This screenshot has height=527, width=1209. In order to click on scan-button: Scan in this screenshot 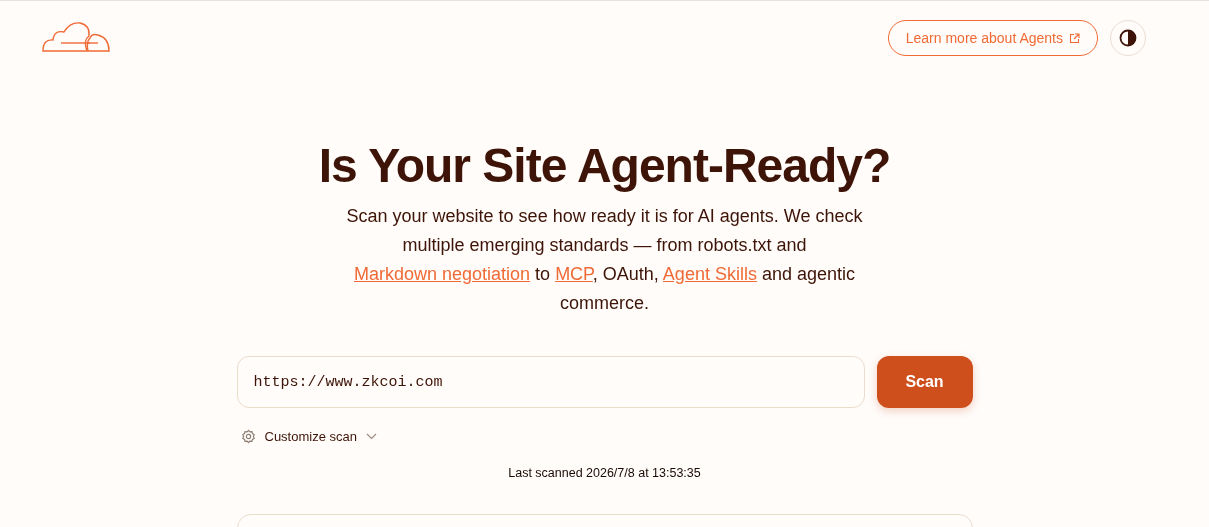, I will do `click(924, 382)`.